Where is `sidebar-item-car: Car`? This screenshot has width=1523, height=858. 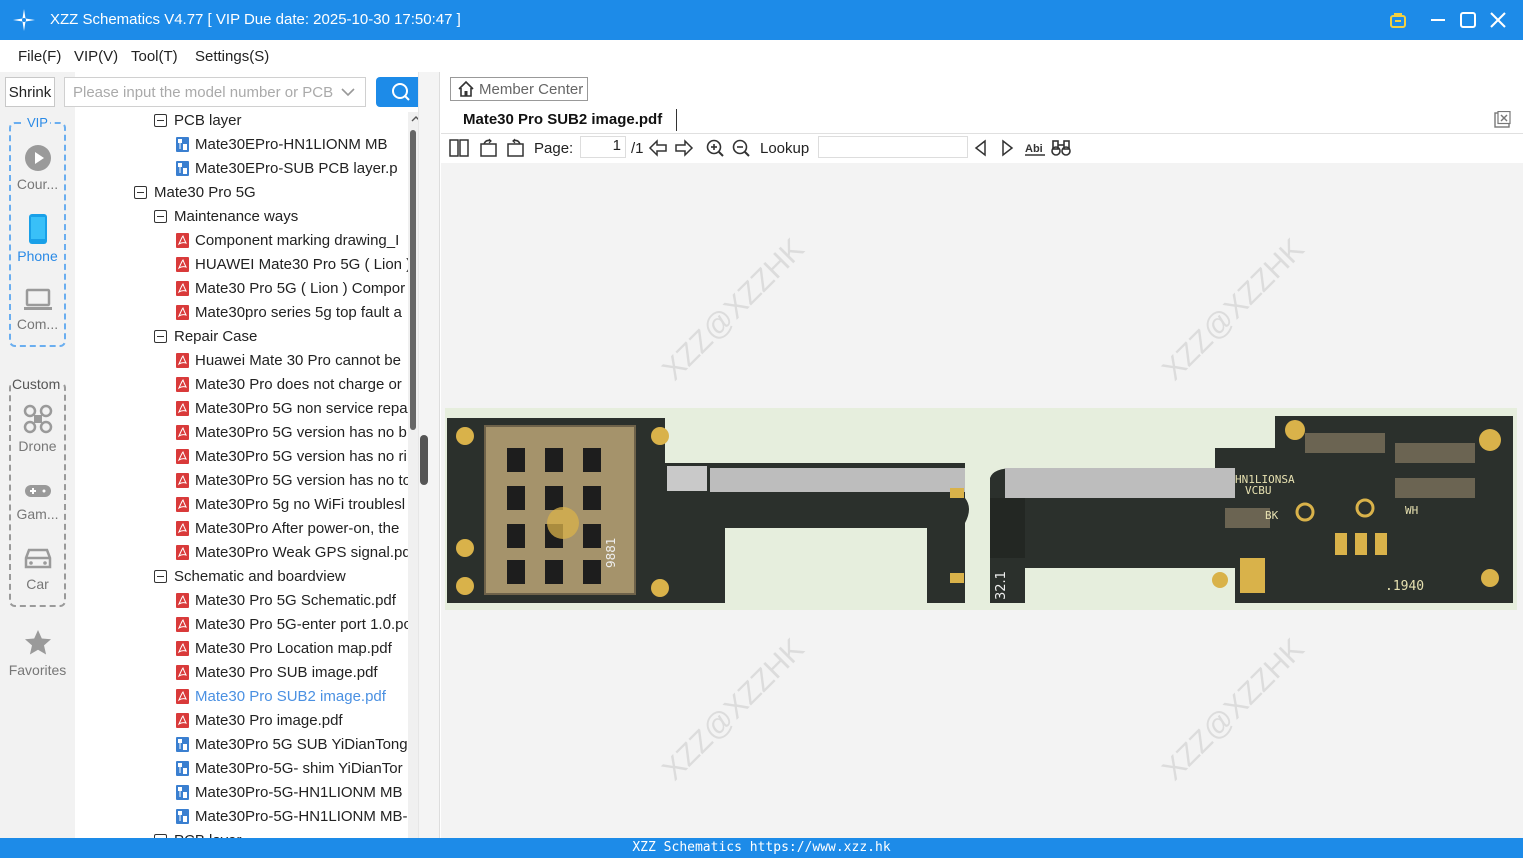
sidebar-item-car: Car is located at coordinates (37, 568).